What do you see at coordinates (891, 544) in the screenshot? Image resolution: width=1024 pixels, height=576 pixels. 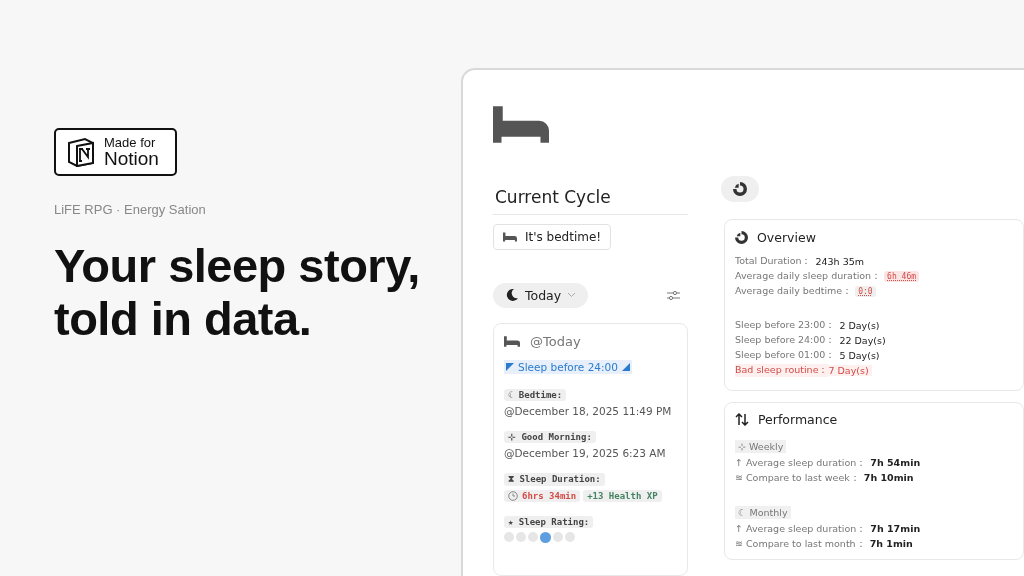 I see `stat-value: 7h 1min` at bounding box center [891, 544].